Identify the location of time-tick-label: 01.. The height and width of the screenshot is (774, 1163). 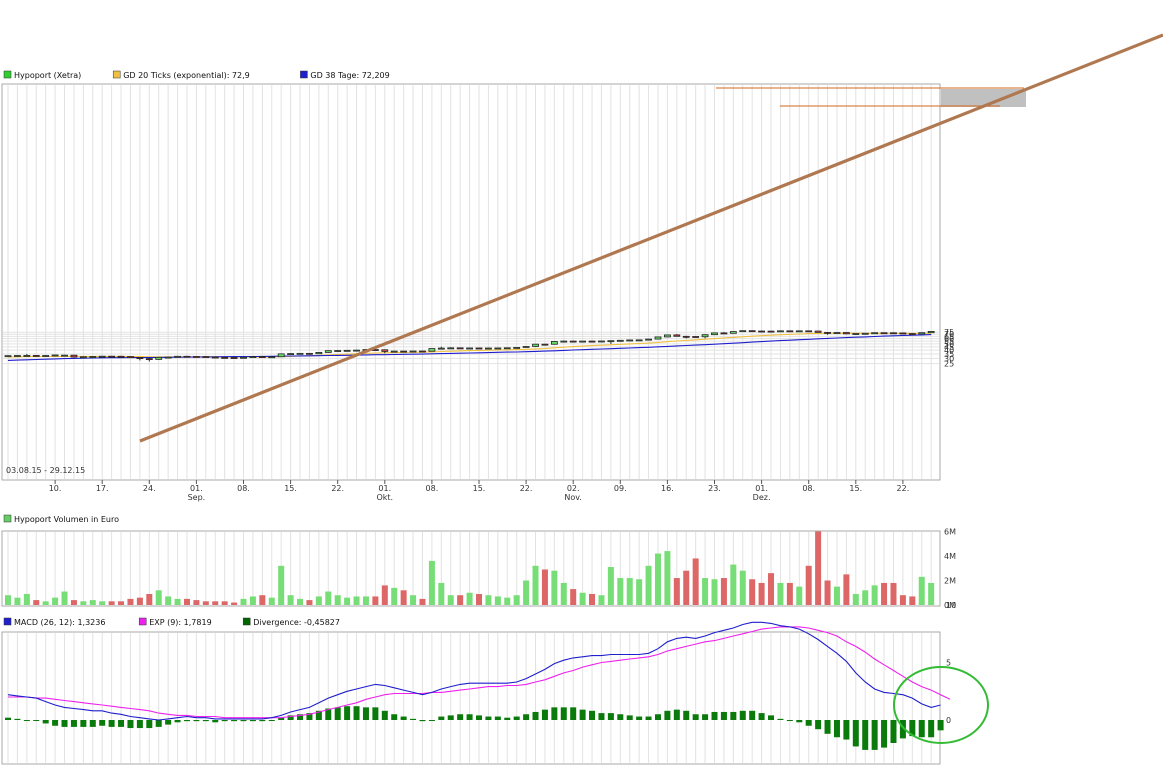
(384, 488).